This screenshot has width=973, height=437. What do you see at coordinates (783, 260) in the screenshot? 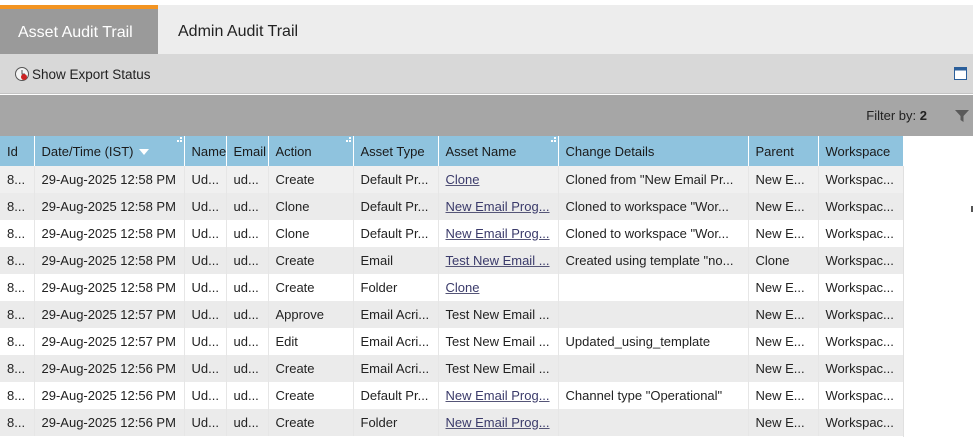
I see `cell-parent: Clone` at bounding box center [783, 260].